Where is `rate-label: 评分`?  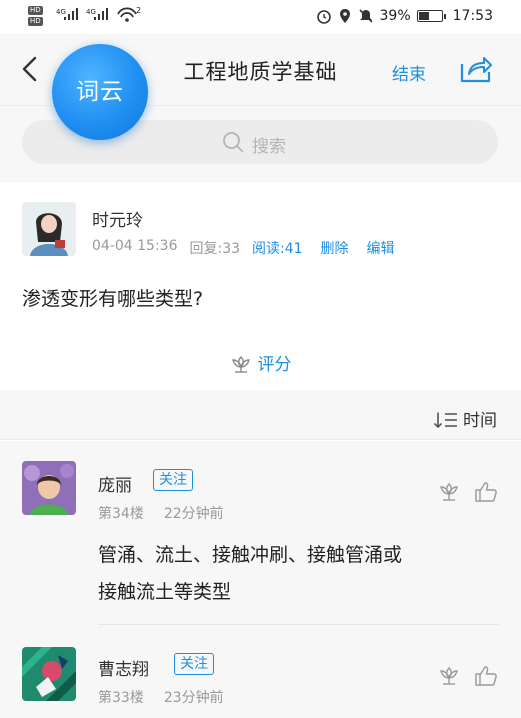
rate-label: 评分 is located at coordinates (274, 365).